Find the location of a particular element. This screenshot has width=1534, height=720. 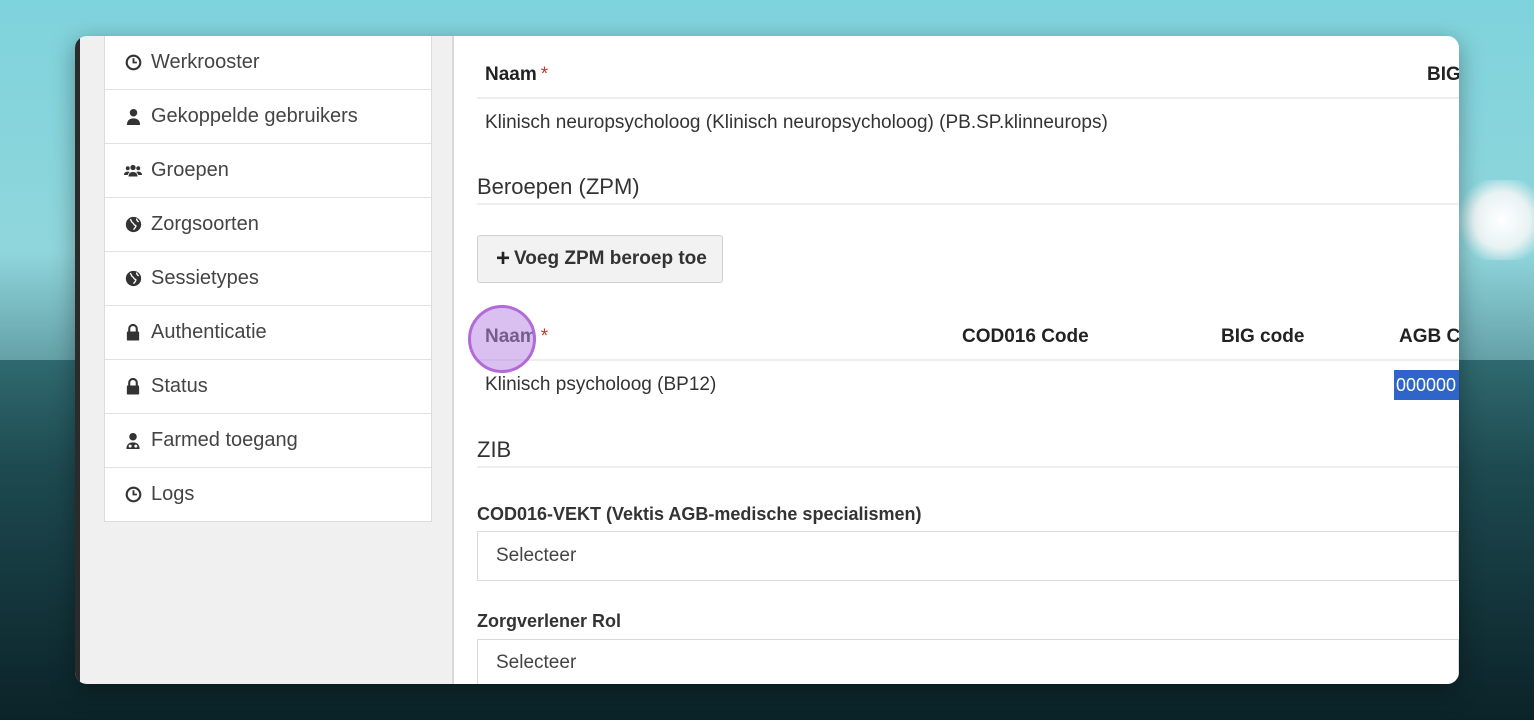

sidebar-item-zorgsoorten: Zorgsoorten is located at coordinates (268, 225).